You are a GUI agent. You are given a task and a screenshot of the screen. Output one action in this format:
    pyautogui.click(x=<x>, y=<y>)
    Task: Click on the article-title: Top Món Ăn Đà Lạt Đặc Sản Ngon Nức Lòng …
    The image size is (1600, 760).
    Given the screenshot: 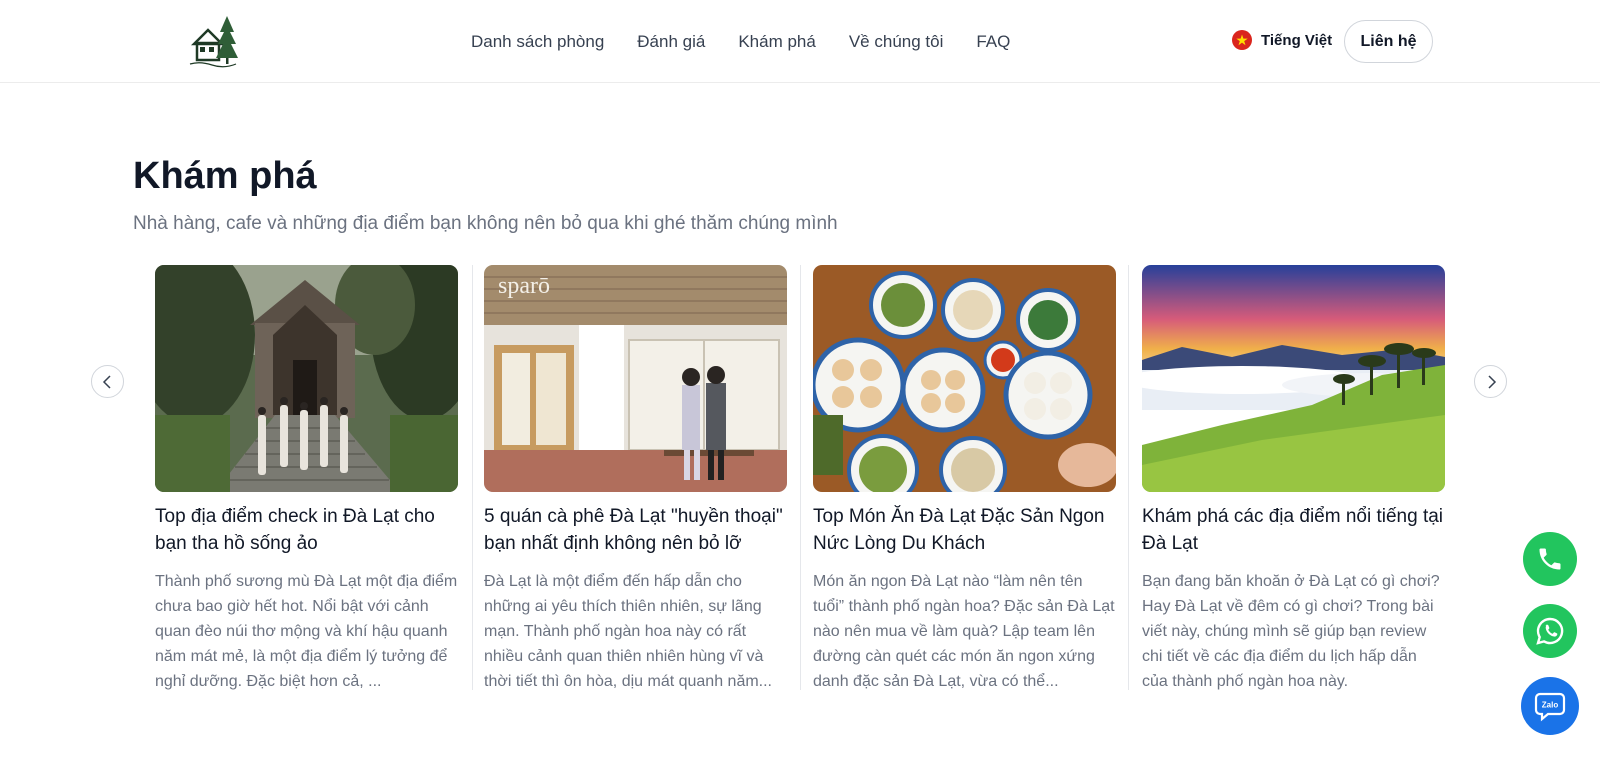 What is the action you would take?
    pyautogui.click(x=964, y=530)
    